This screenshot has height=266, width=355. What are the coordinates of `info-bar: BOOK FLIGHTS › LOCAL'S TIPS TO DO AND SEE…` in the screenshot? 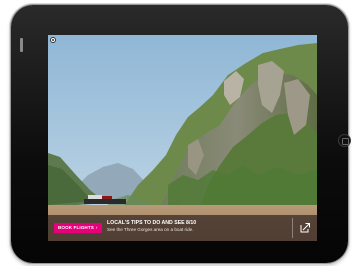 It's located at (182, 228).